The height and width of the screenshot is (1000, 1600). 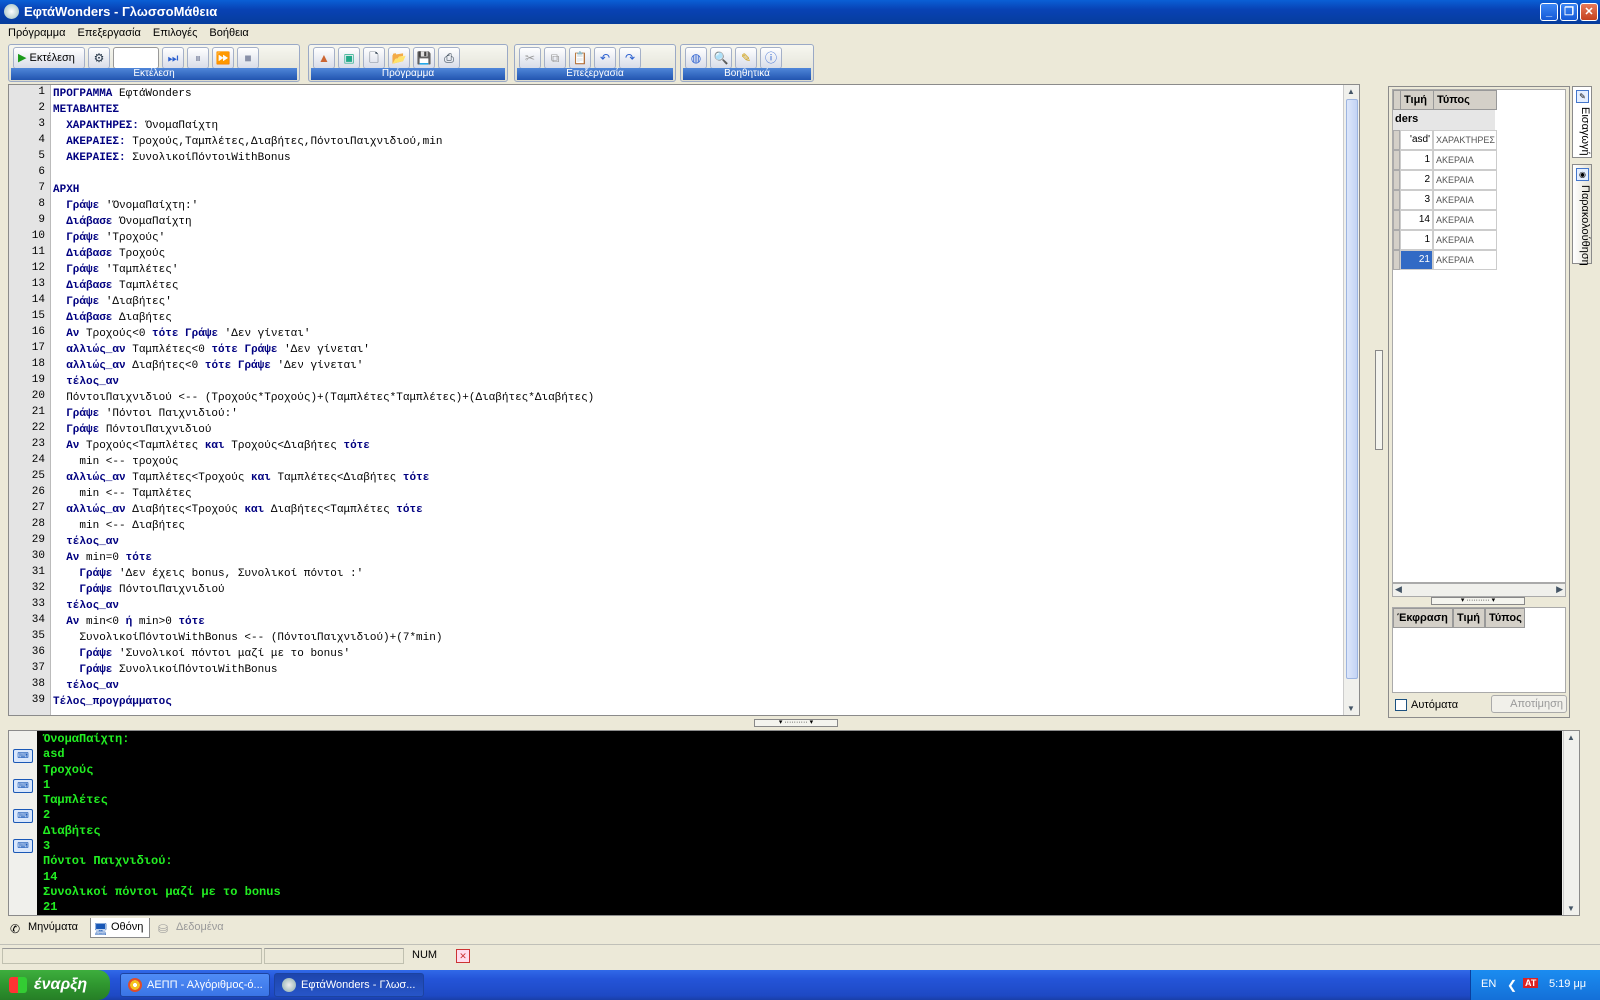 I want to click on code-line: Διάβασε Διαβήτες, so click(x=112, y=318).